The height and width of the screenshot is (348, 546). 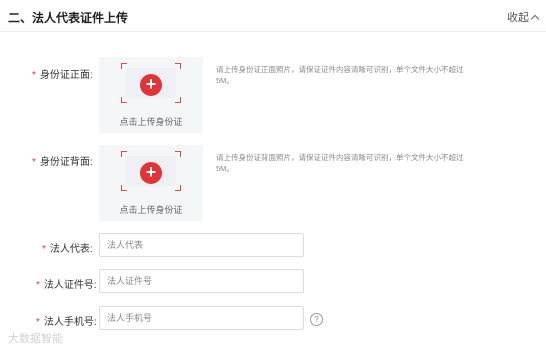 I want to click on chevron-up-icon, so click(x=535, y=18).